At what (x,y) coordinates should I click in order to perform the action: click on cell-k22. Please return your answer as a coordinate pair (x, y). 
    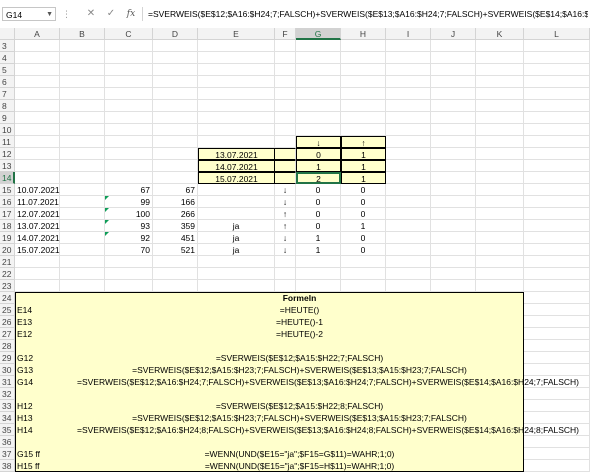
    Looking at the image, I should click on (500, 274).